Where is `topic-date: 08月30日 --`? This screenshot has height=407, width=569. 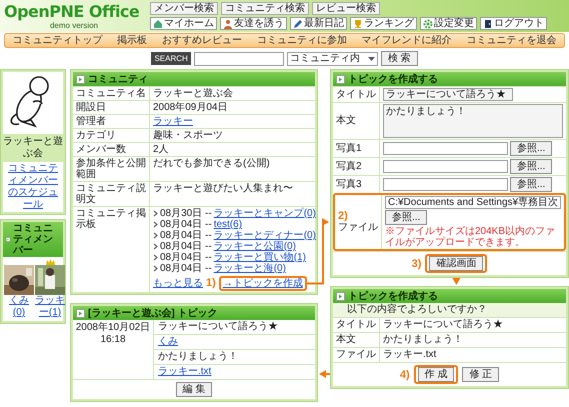
topic-date: 08月30日 -- is located at coordinates (186, 213).